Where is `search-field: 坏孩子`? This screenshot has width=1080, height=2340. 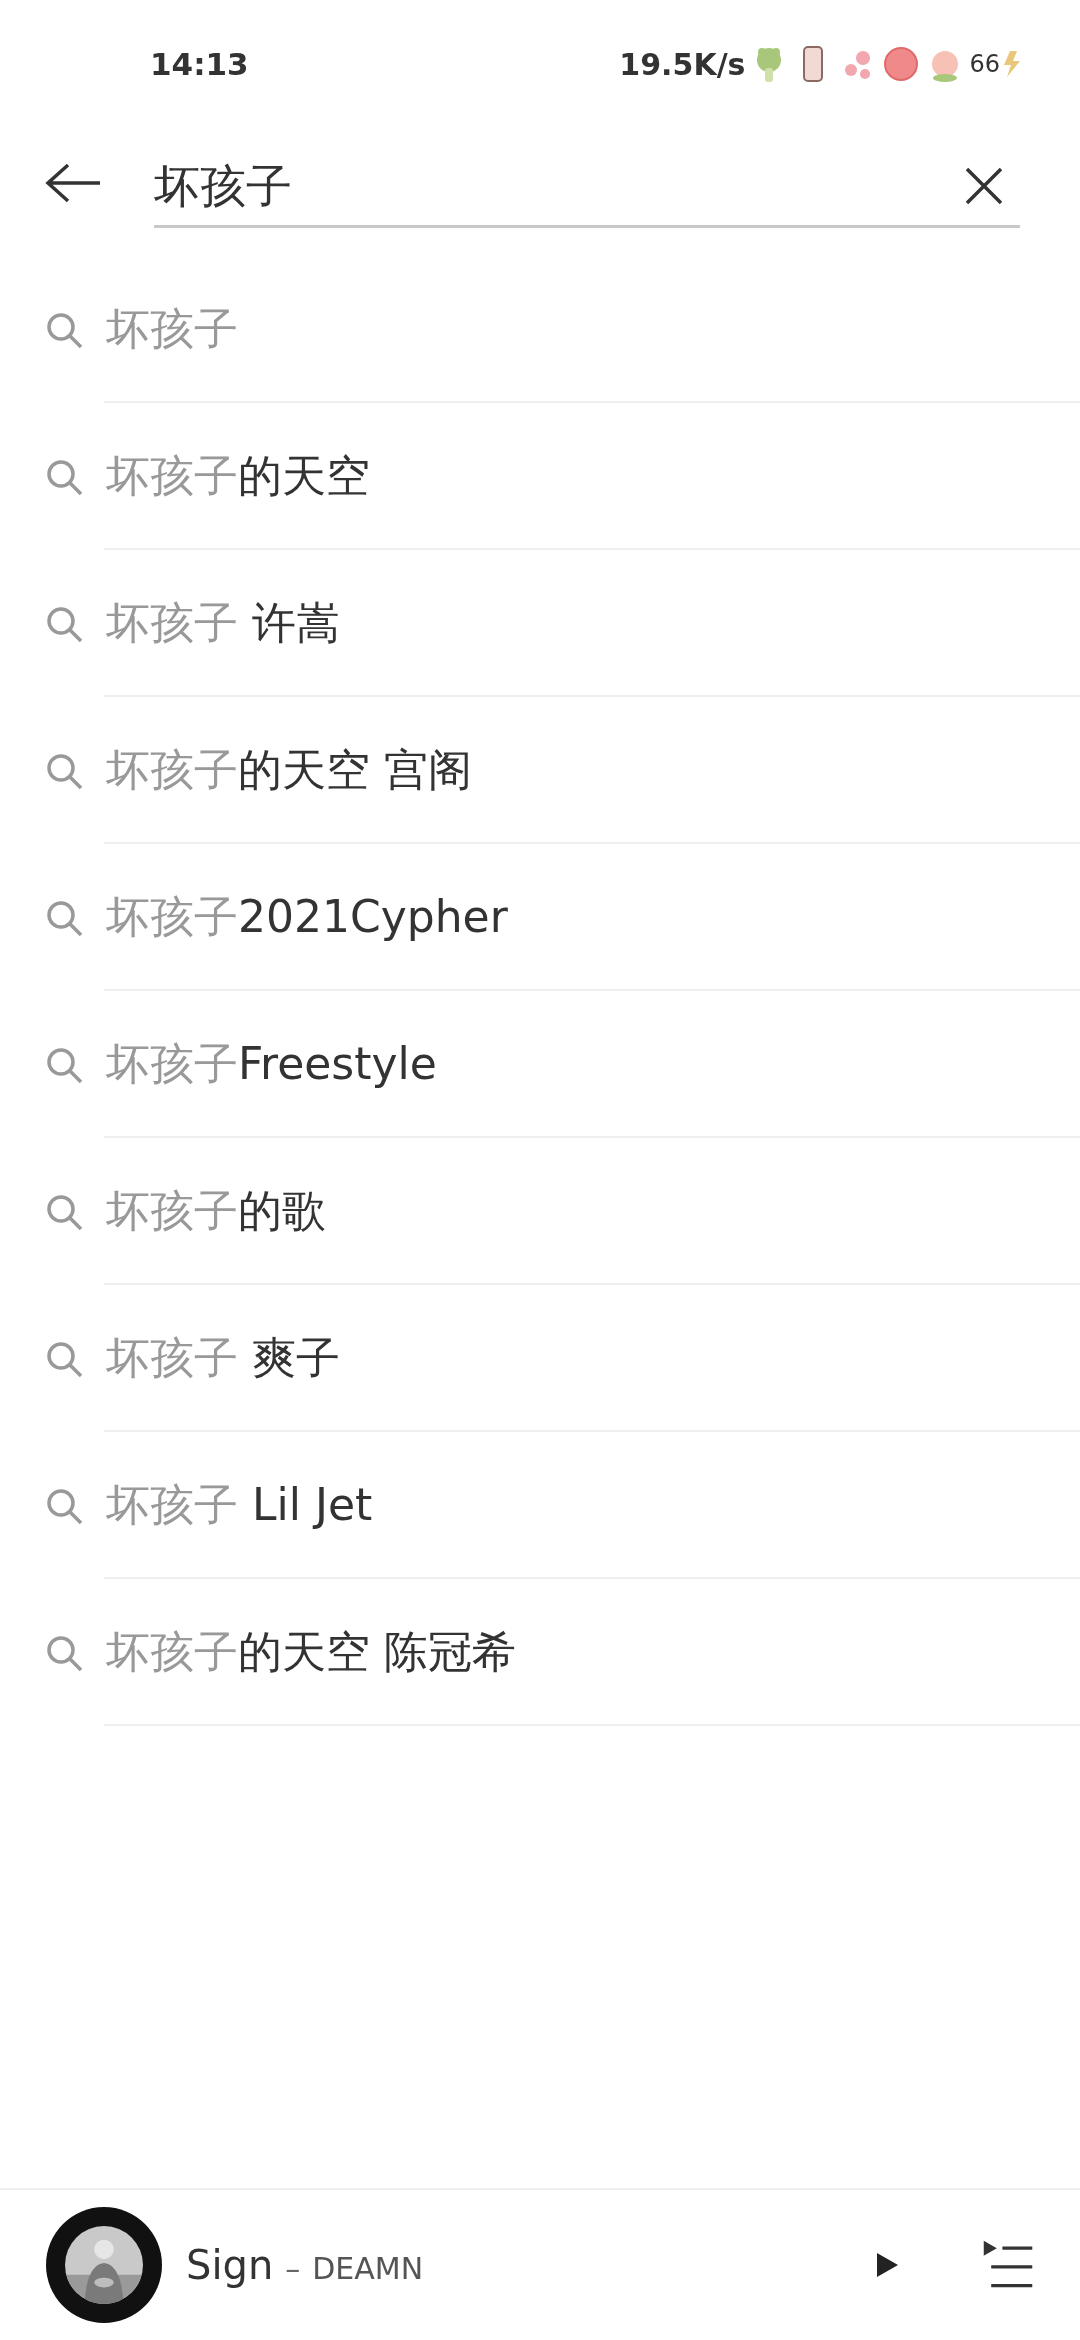
search-field: 坏孩子 is located at coordinates (587, 188).